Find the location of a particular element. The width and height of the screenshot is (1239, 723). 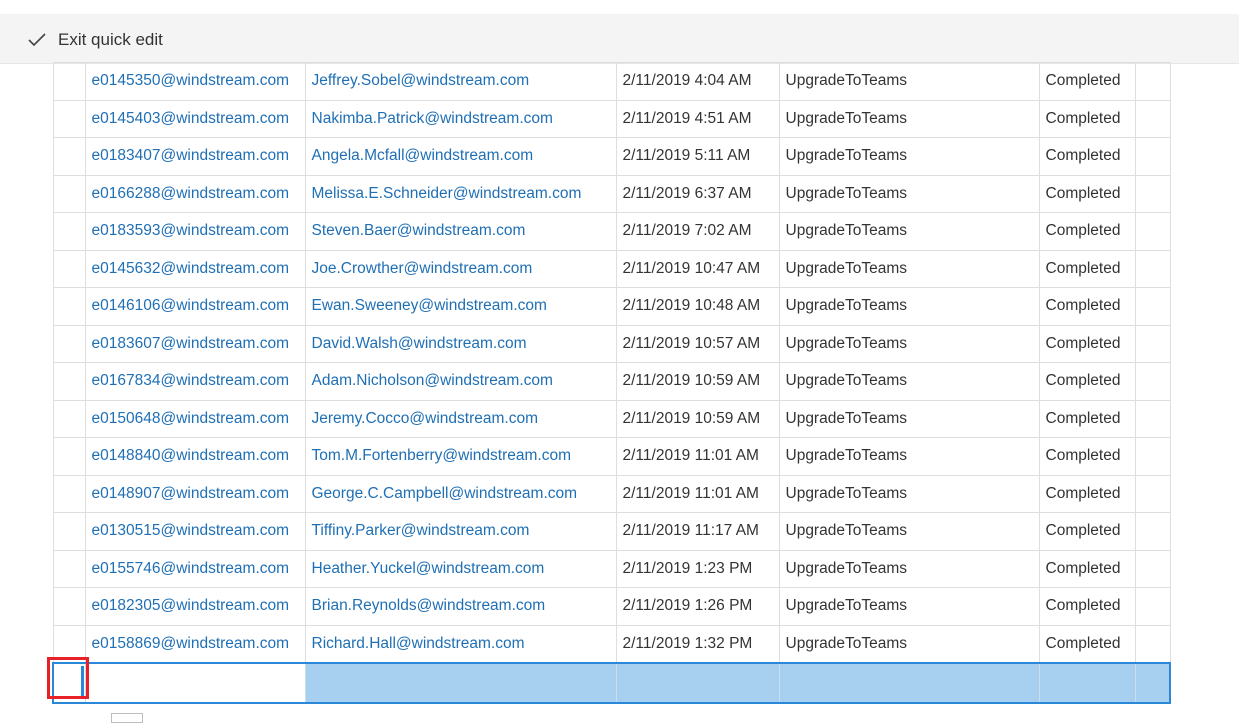

user-cell: e0167834@windstream.com is located at coordinates (195, 381).